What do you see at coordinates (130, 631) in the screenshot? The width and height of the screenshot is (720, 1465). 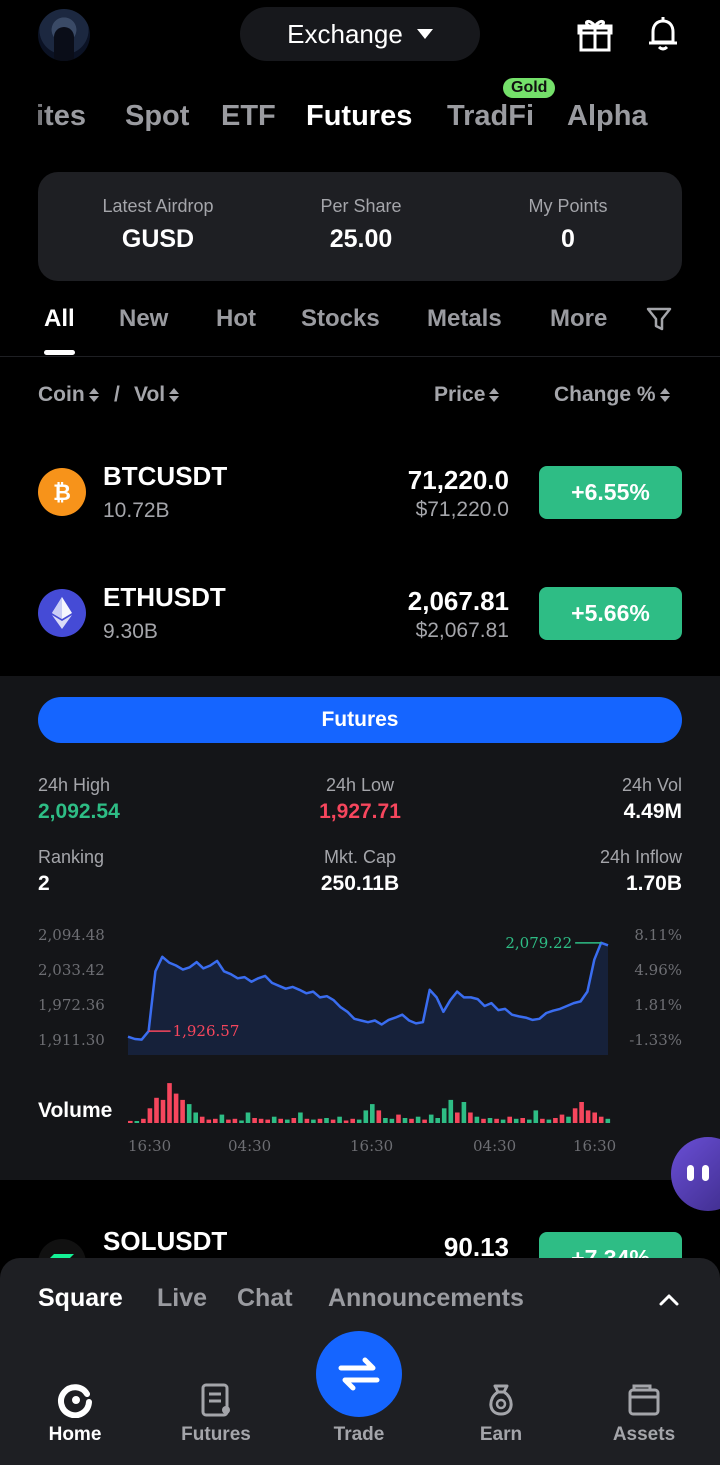 I see `row-volume: 9.30B` at bounding box center [130, 631].